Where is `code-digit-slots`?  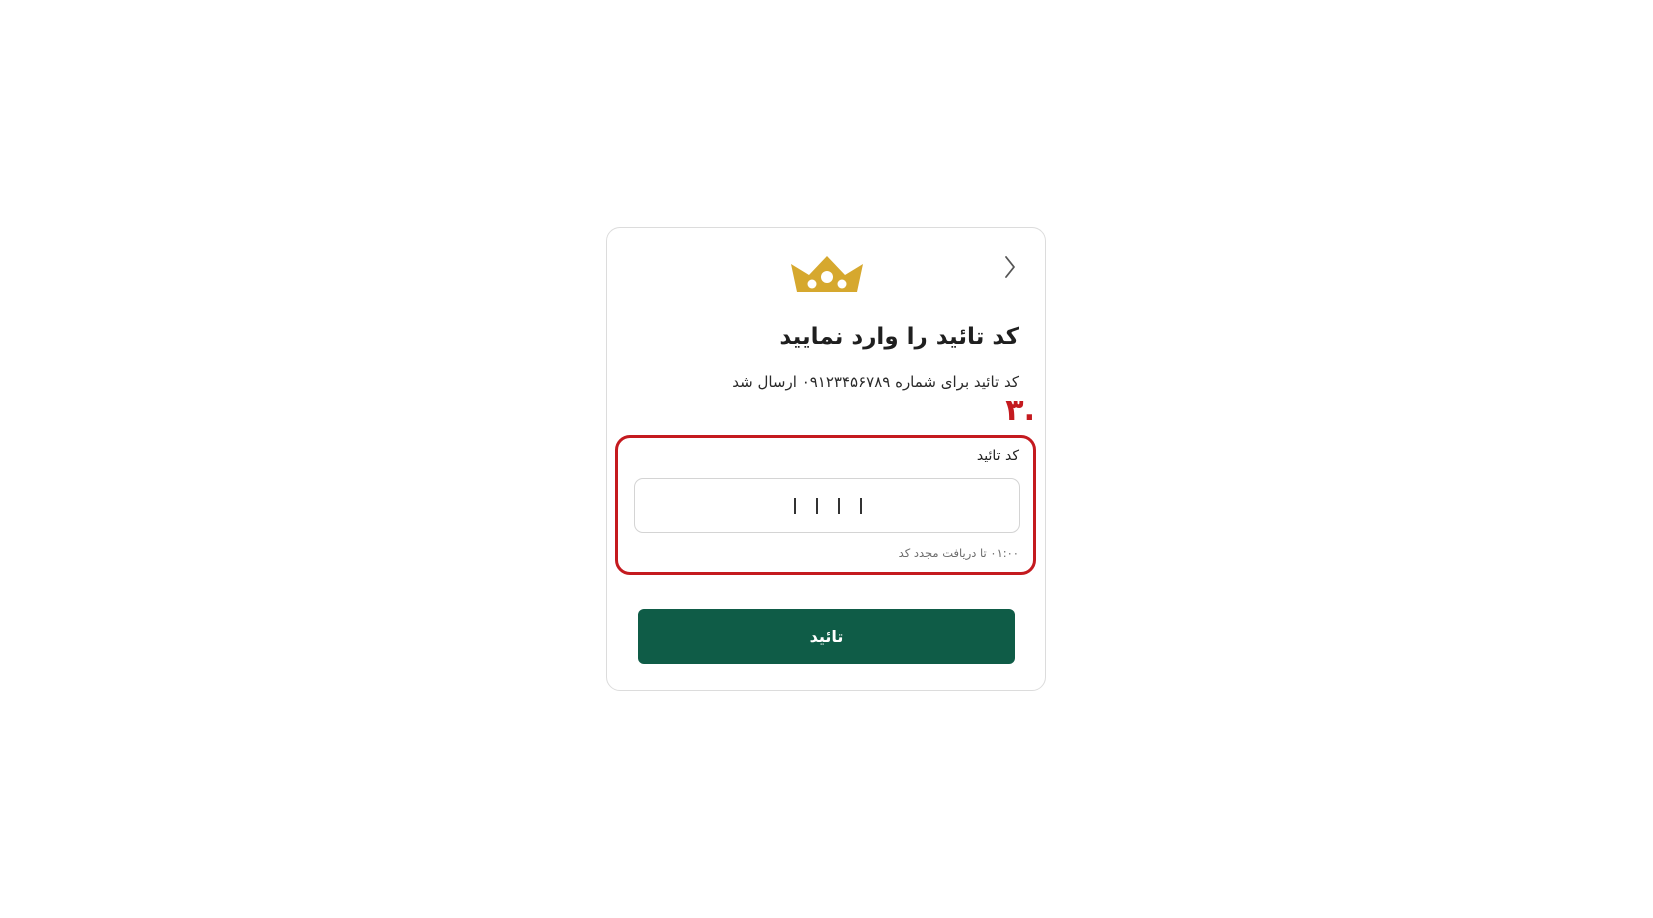
code-digit-slots is located at coordinates (828, 505).